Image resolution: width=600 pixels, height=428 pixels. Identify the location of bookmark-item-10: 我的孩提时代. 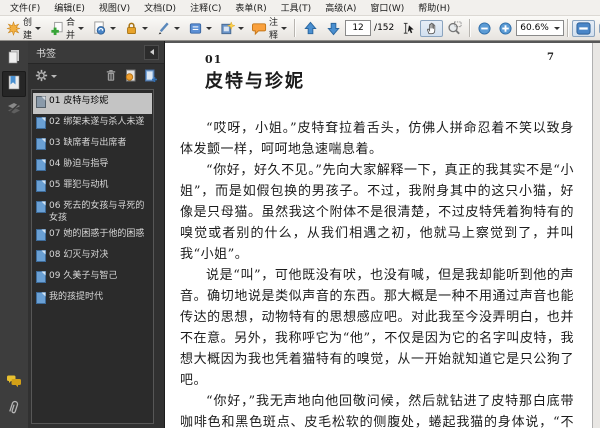
(92, 299).